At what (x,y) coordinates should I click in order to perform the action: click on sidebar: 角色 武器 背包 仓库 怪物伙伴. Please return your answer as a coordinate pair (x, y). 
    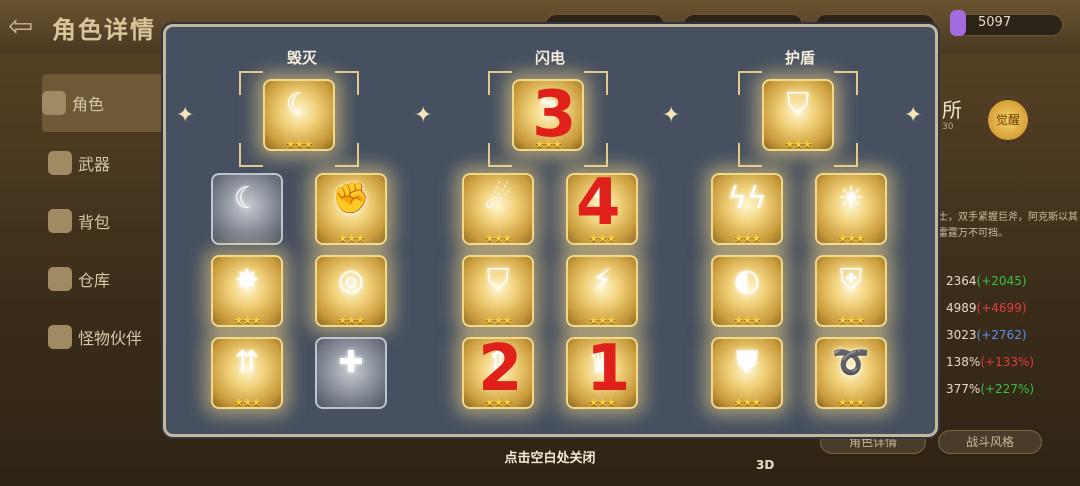
    Looking at the image, I should click on (81, 234).